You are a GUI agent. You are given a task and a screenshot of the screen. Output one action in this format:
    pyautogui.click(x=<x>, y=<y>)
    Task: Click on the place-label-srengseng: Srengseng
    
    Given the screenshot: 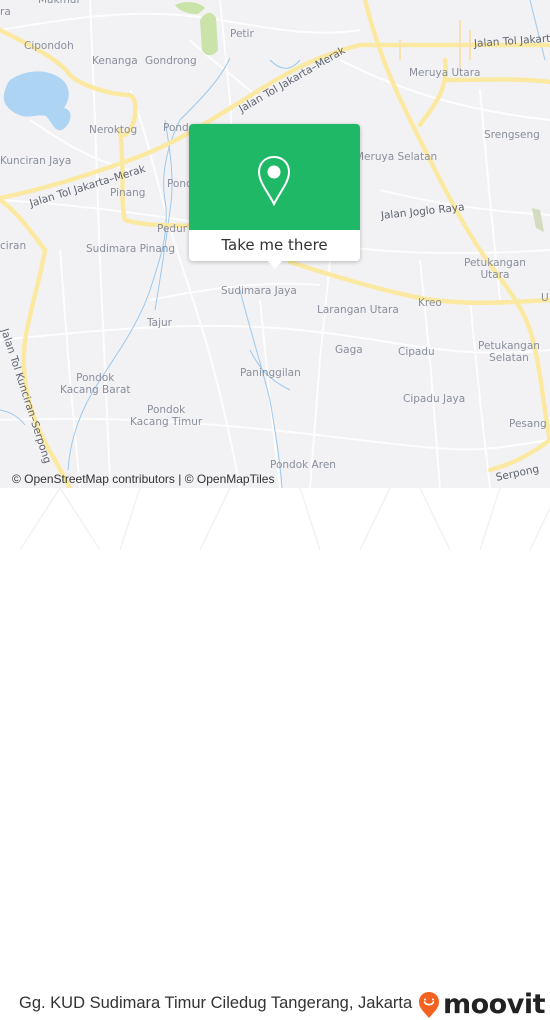 What is the action you would take?
    pyautogui.click(x=512, y=135)
    